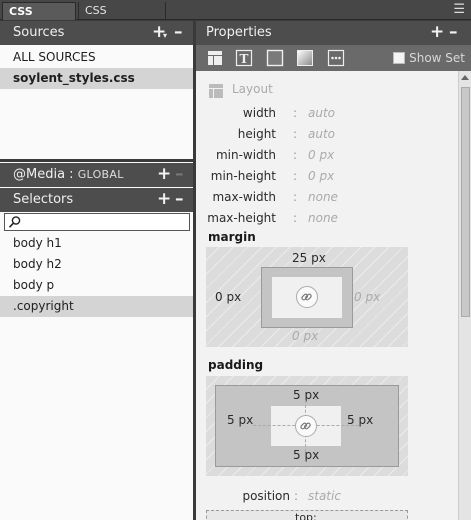 The height and width of the screenshot is (520, 471). I want to click on tab-css-transitions: CSS Transitions, so click(122, 18).